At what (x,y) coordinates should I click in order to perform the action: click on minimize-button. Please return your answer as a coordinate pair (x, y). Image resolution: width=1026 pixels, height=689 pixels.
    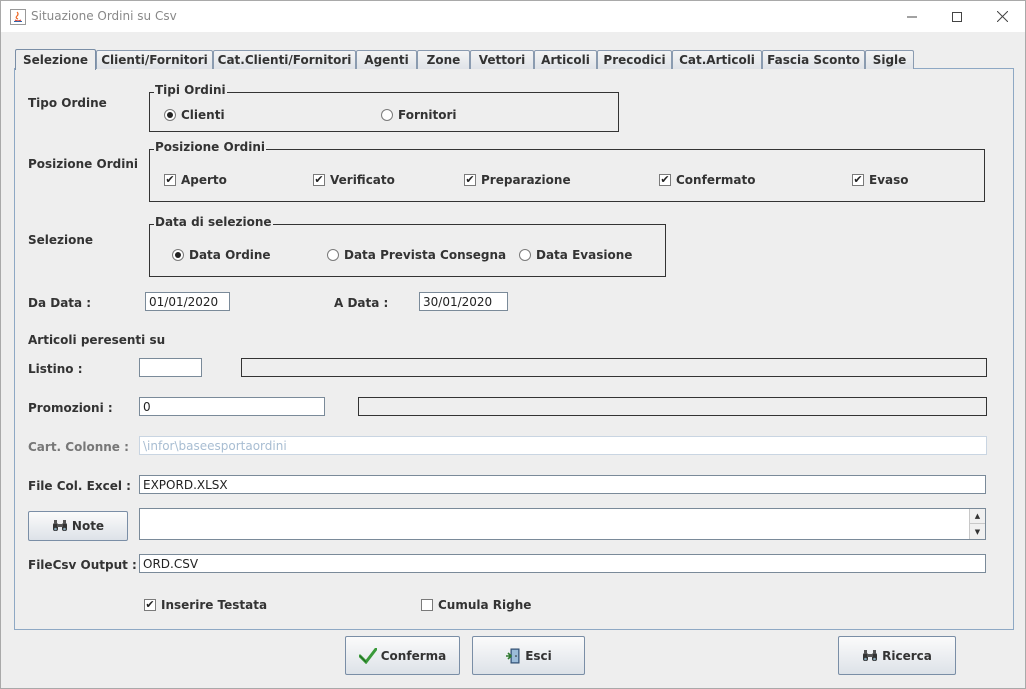
    Looking at the image, I should click on (912, 16).